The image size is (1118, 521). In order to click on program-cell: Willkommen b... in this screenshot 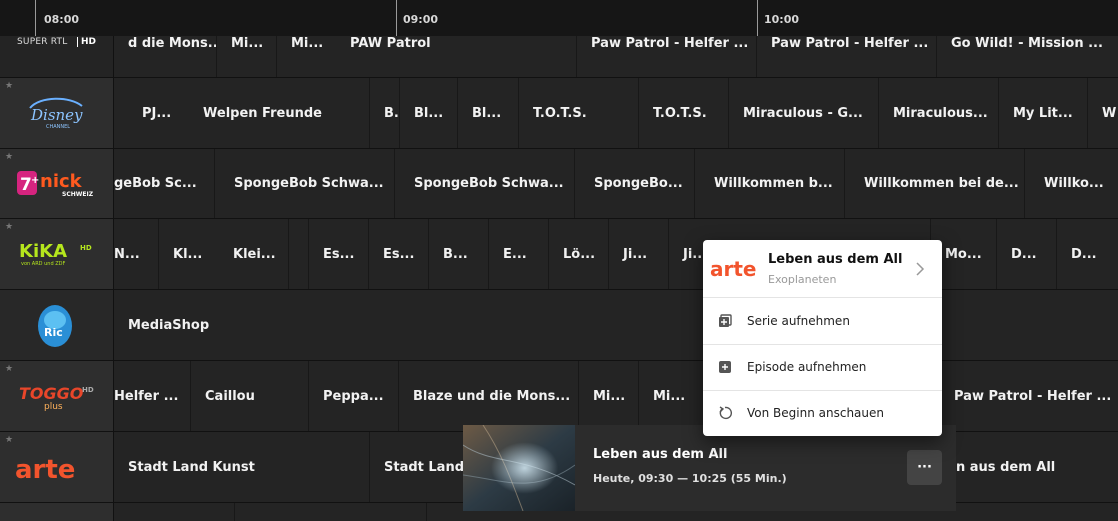, I will do `click(769, 183)`.